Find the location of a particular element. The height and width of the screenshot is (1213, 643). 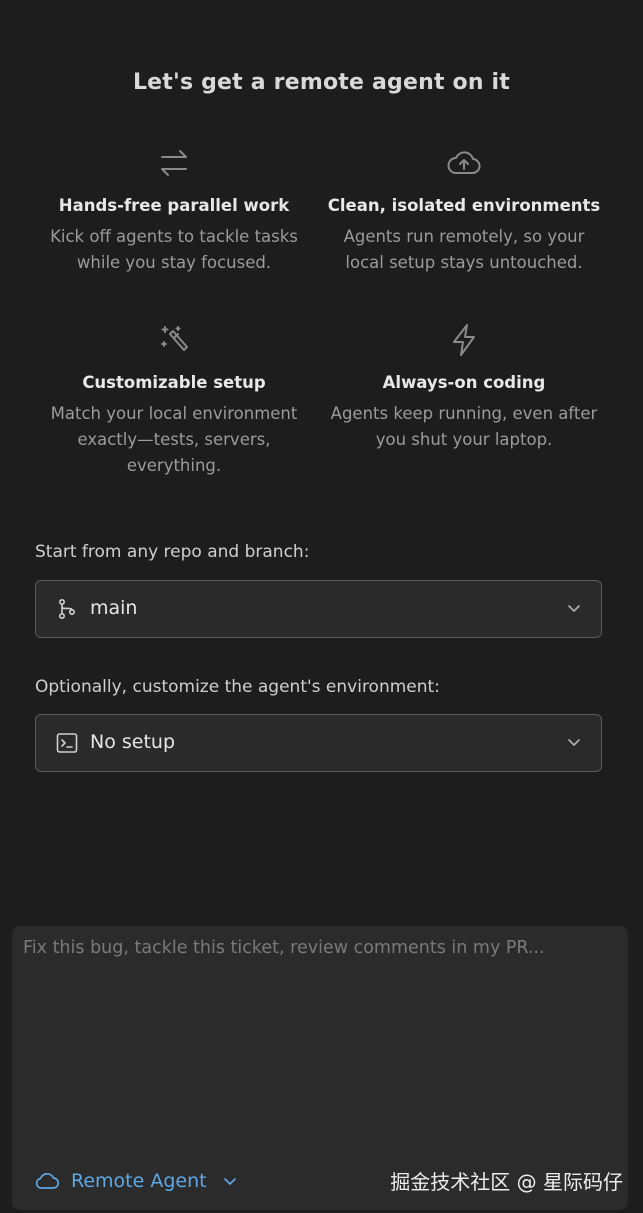

git-branch-icon is located at coordinates (67, 609).